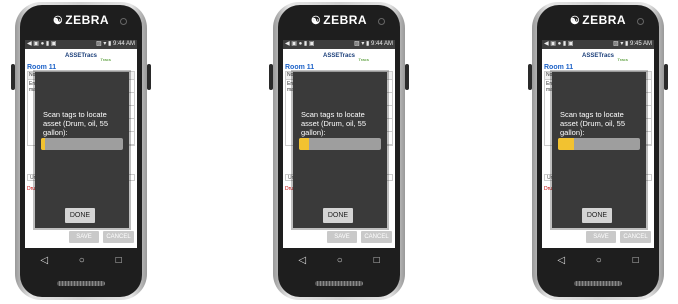 The width and height of the screenshot is (678, 304). Describe the element at coordinates (640, 44) in the screenshot. I see `status-time: 9:45 AM` at that location.